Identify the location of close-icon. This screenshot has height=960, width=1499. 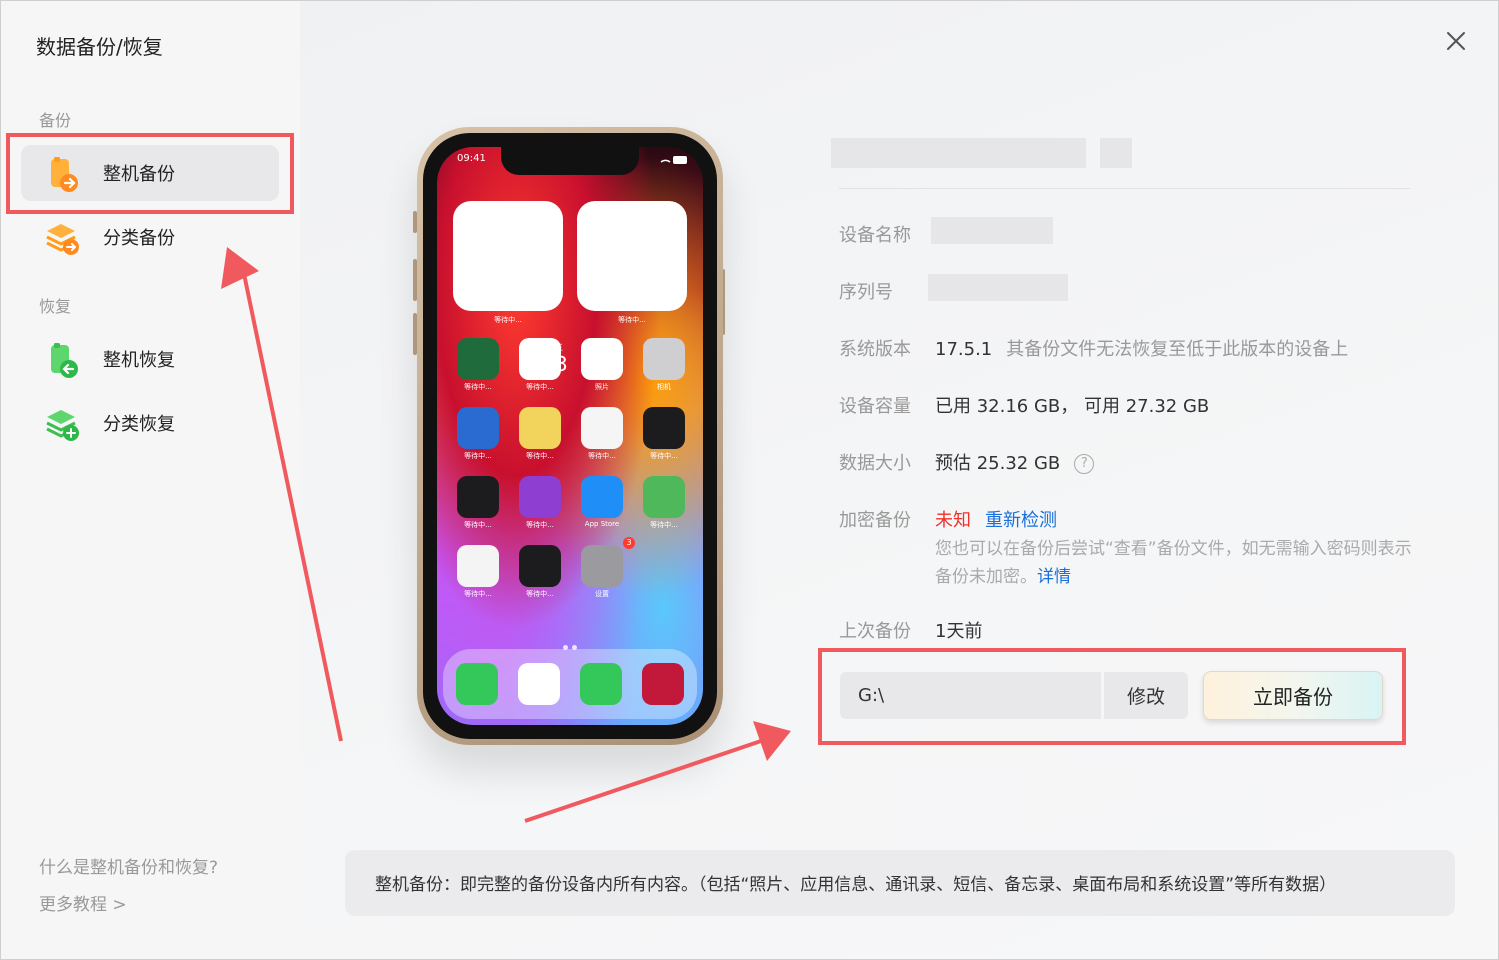
(1456, 41).